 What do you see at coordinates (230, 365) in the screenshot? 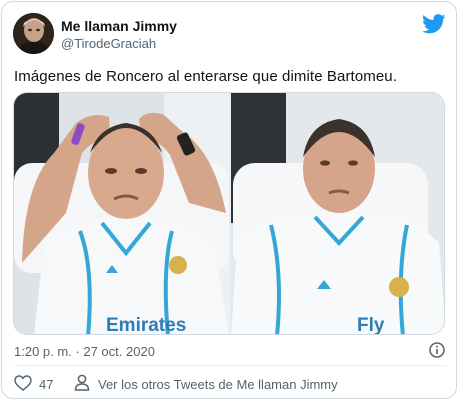
I see `divider` at bounding box center [230, 365].